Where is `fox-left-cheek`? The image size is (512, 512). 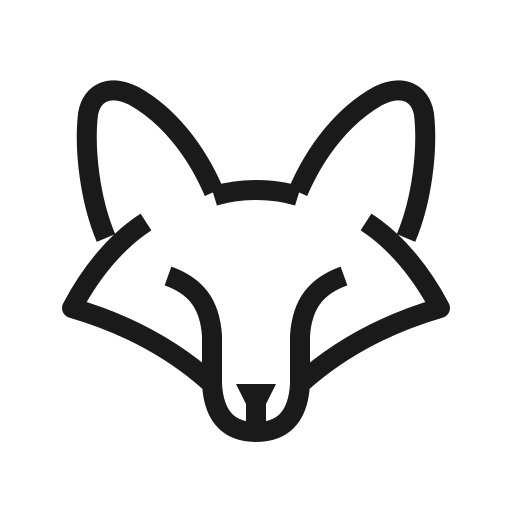
fox-left-cheek is located at coordinates (140, 302).